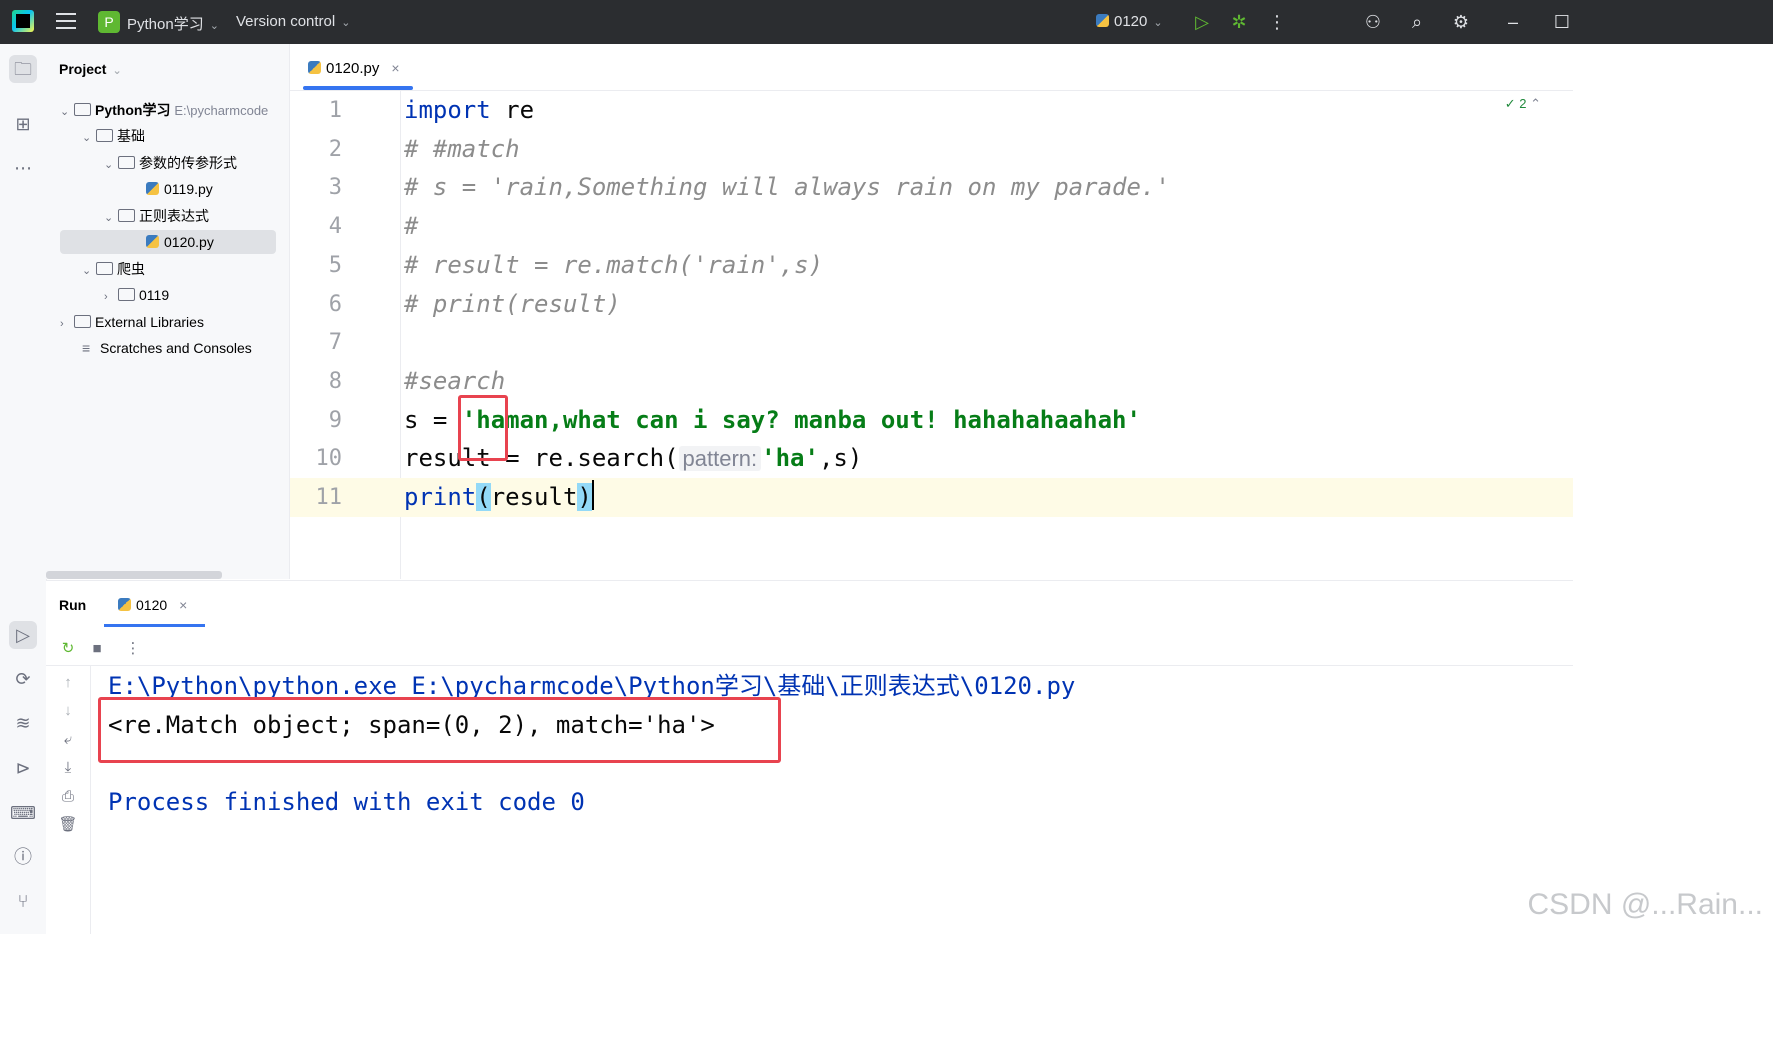 The width and height of the screenshot is (1773, 1056). What do you see at coordinates (23, 168) in the screenshot?
I see `more-tools-icon: ⋯` at bounding box center [23, 168].